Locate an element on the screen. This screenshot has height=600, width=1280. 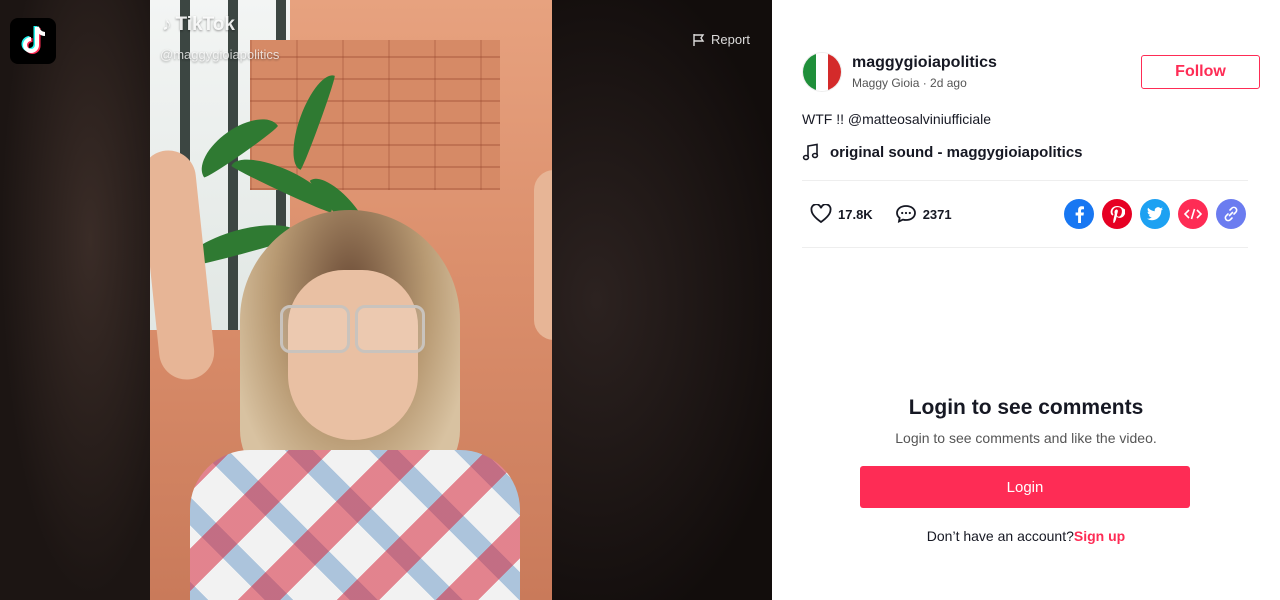
share-buttons is located at coordinates (1155, 214).